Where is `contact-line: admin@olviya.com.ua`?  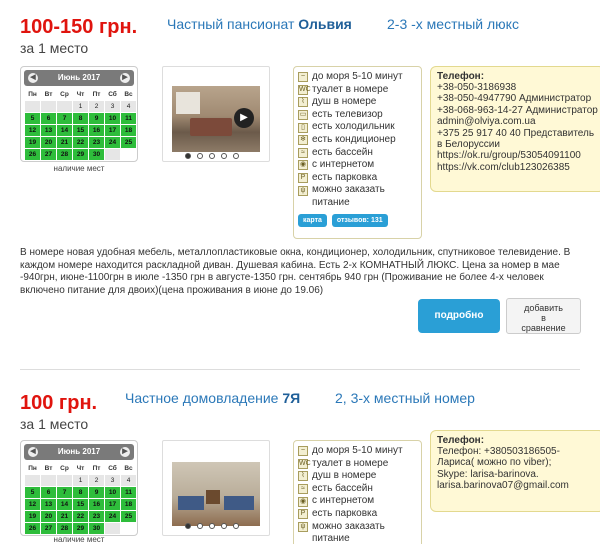
contact-line: admin@olviya.com.ua is located at coordinates (517, 121).